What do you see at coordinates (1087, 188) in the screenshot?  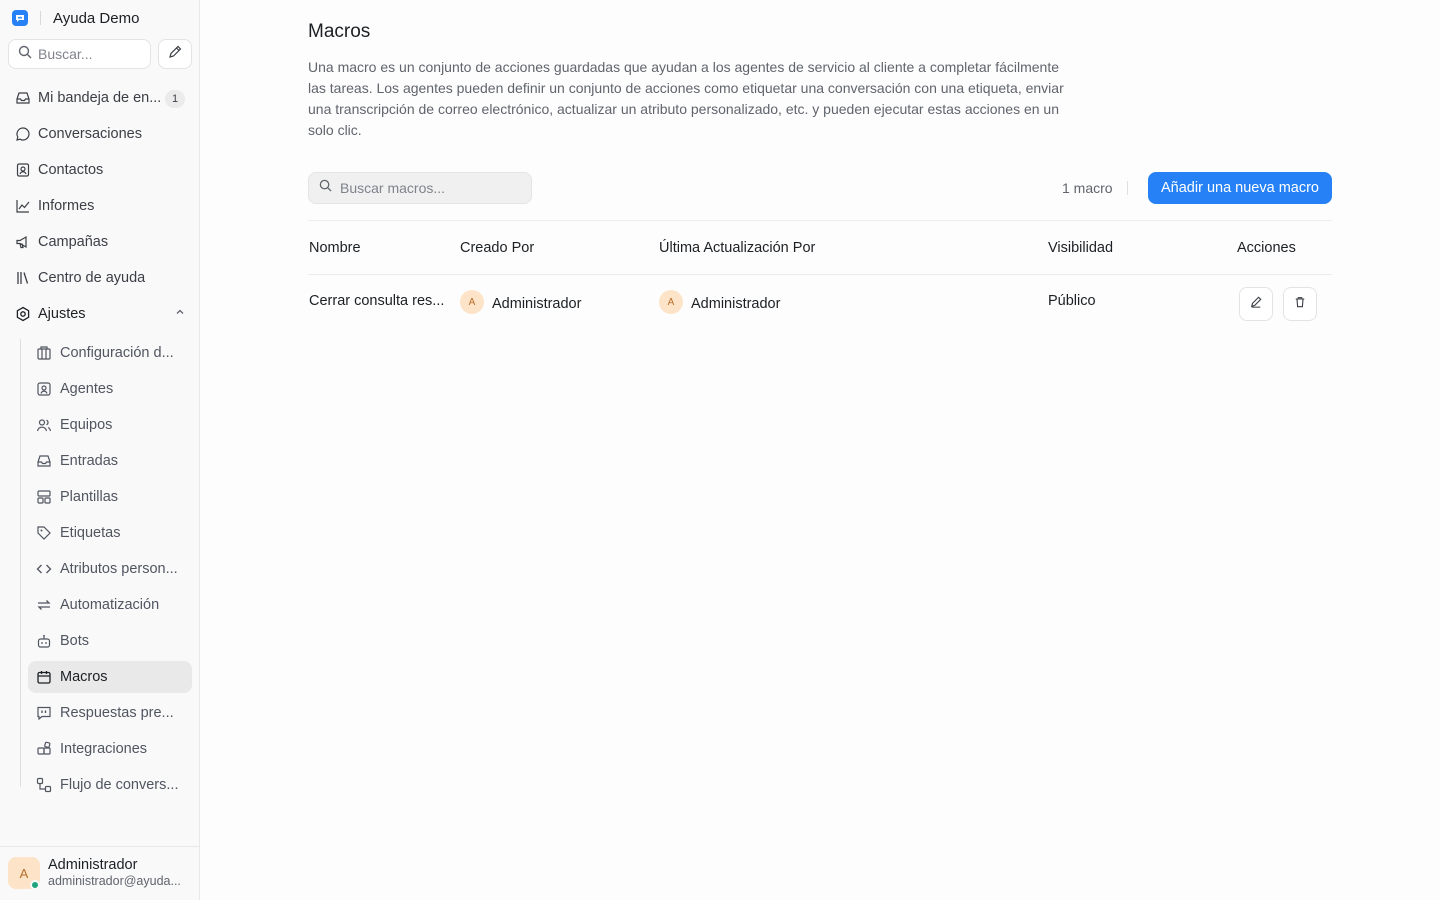 I see `macro-count: 1 macro` at bounding box center [1087, 188].